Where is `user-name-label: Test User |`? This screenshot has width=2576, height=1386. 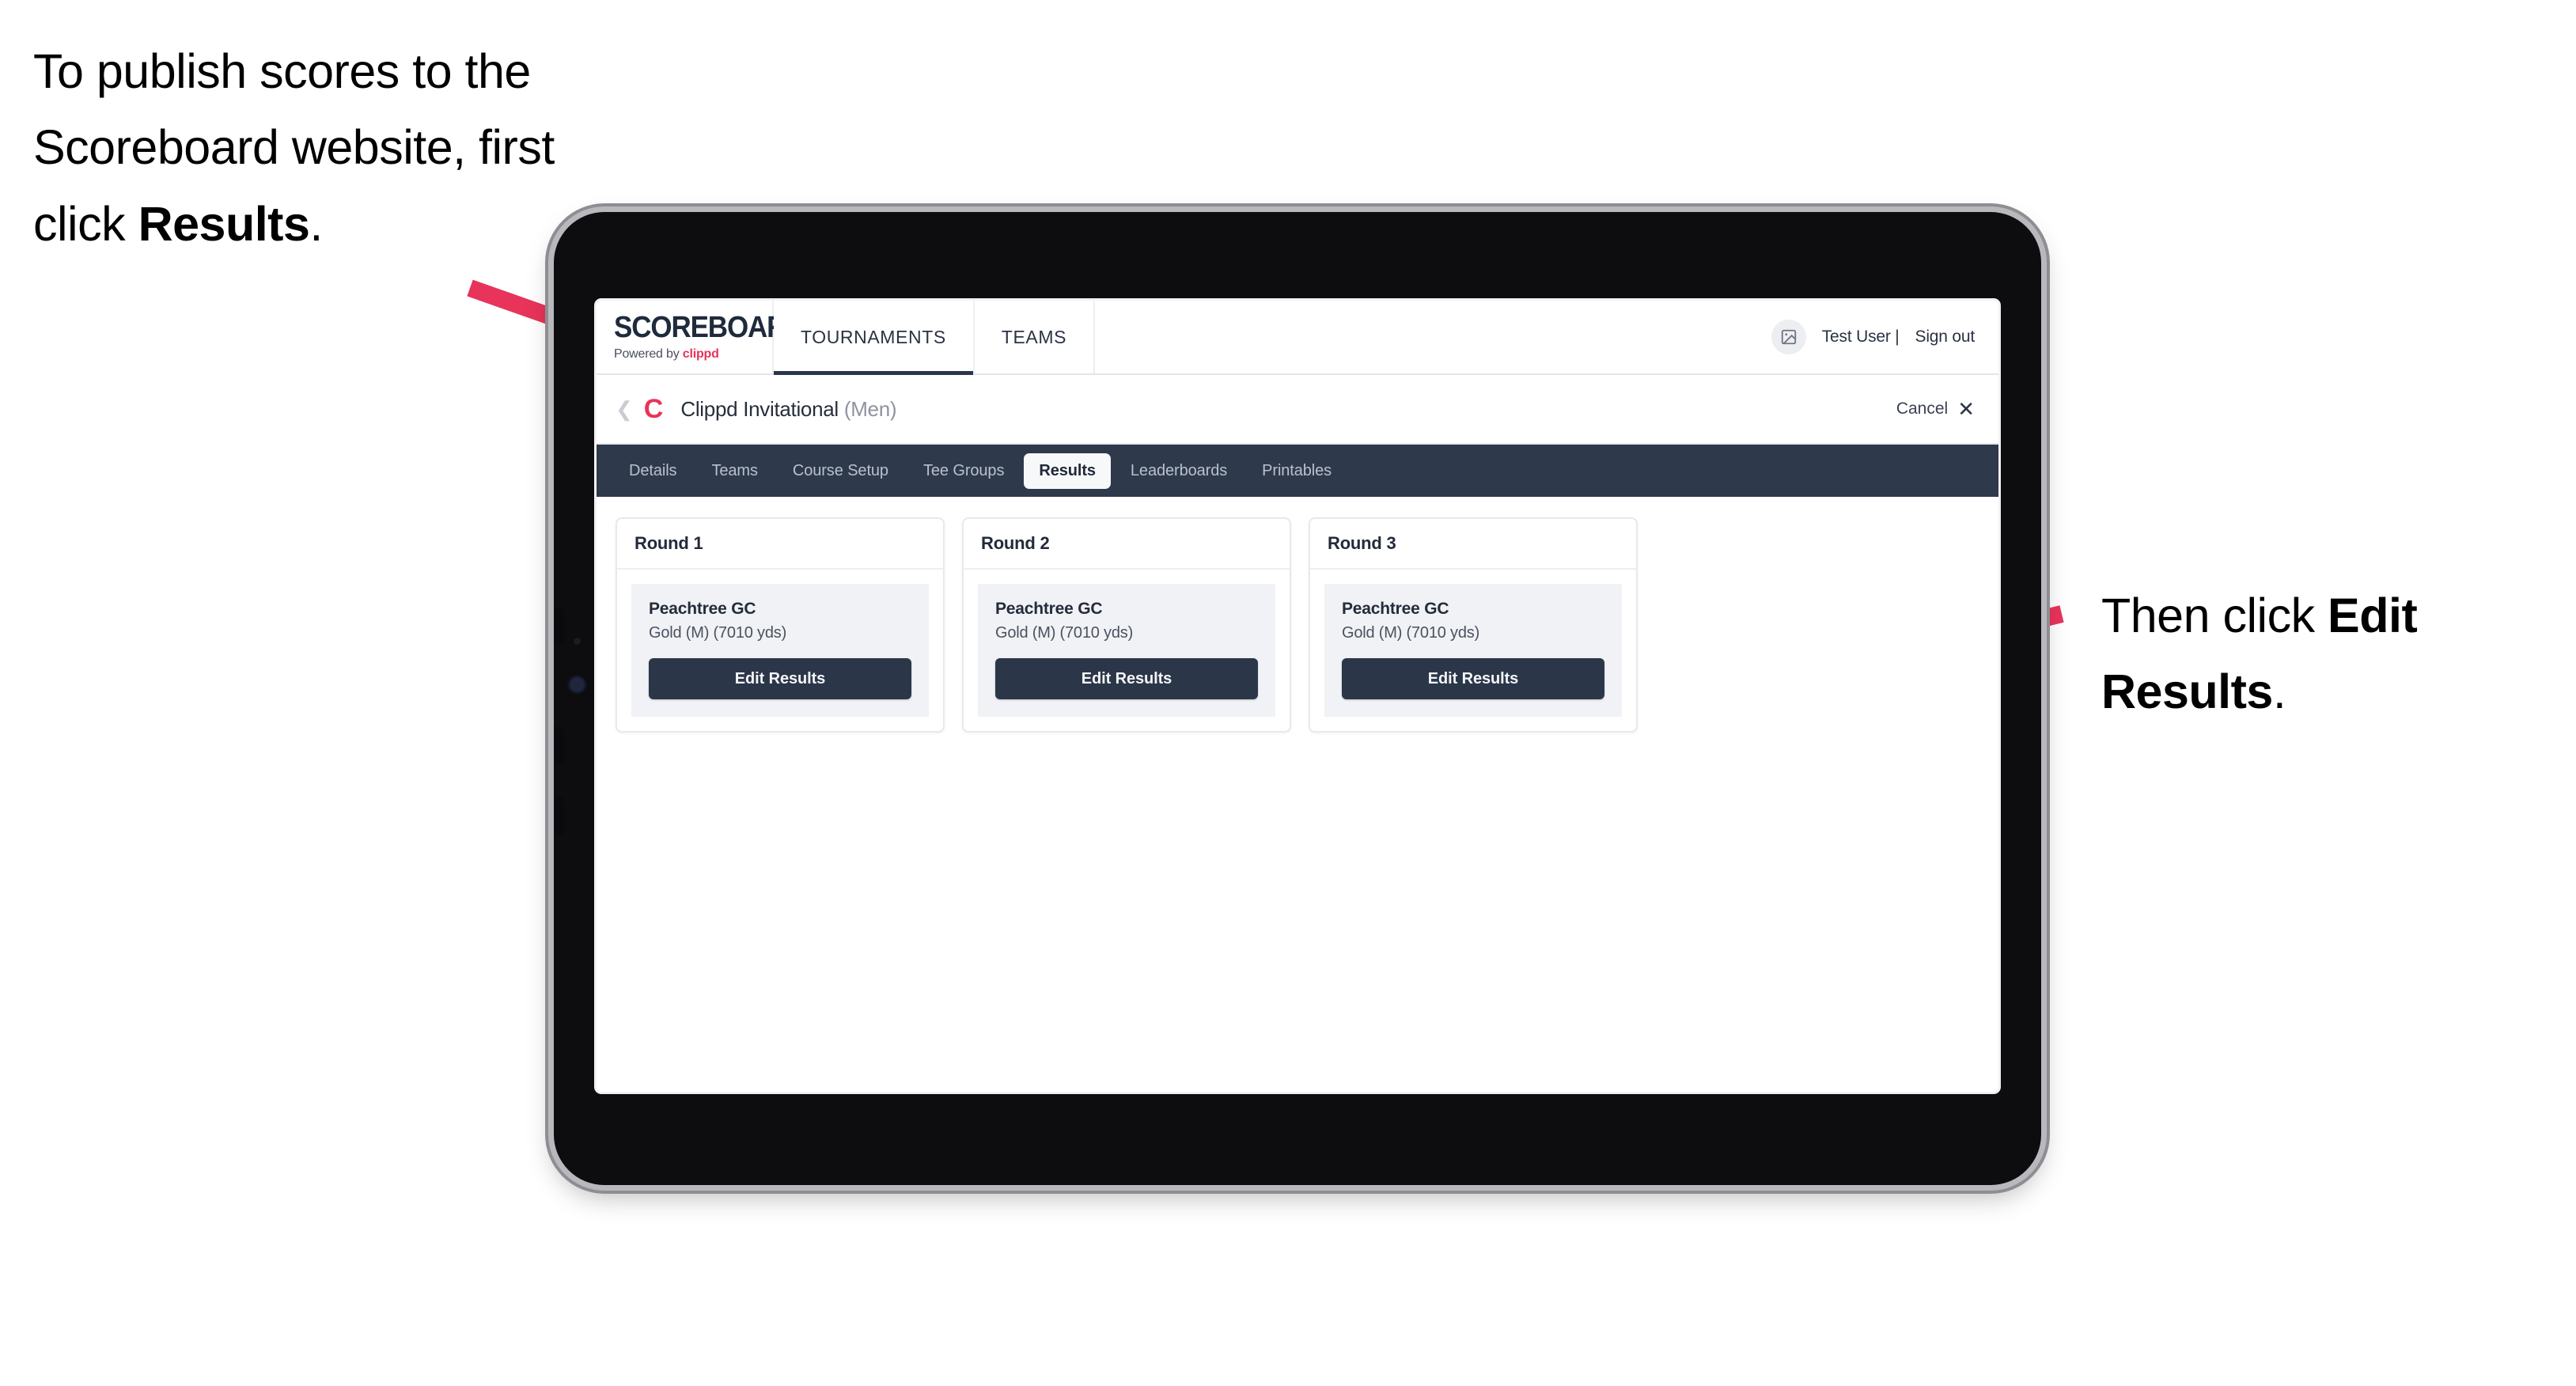 user-name-label: Test User | is located at coordinates (1860, 337).